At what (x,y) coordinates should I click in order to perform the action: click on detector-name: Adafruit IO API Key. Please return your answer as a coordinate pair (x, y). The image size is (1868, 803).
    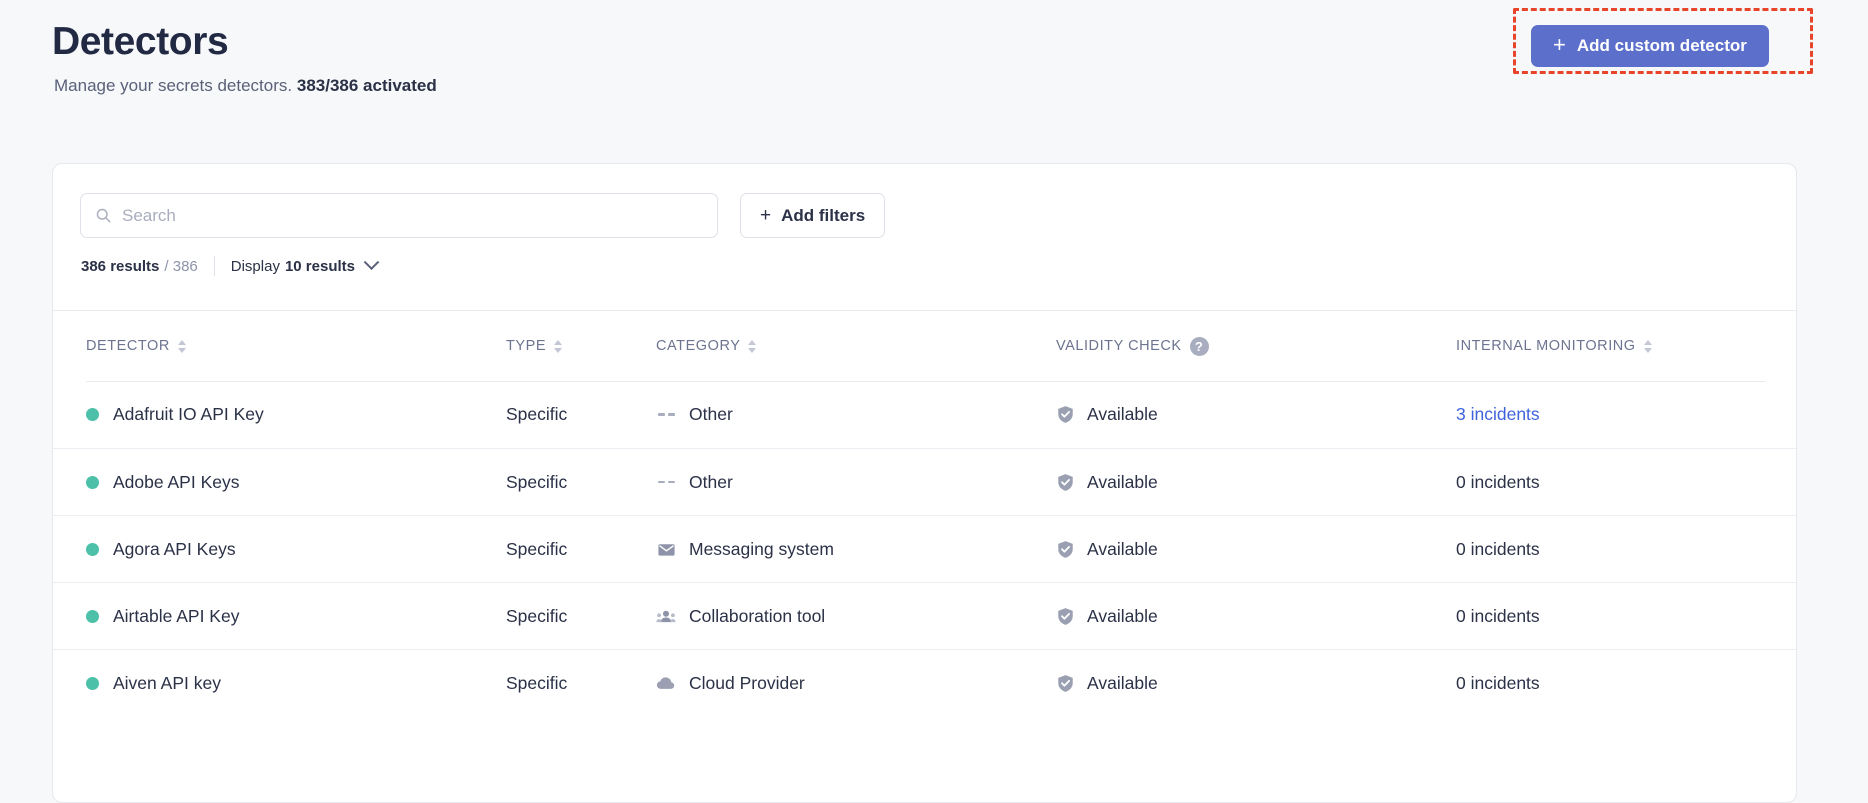
    Looking at the image, I should click on (188, 414).